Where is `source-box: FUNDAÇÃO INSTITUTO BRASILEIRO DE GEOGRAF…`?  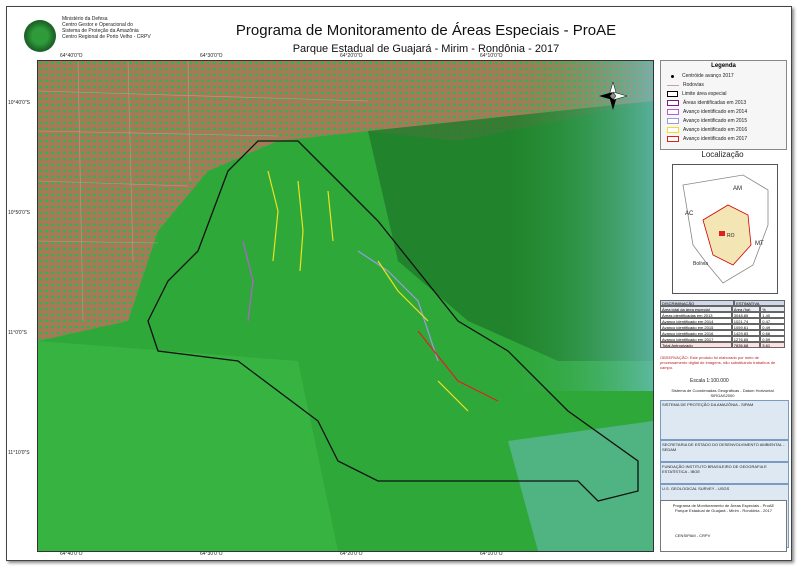 source-box: FUNDAÇÃO INSTITUTO BRASILEIRO DE GEOGRAF… is located at coordinates (724, 473).